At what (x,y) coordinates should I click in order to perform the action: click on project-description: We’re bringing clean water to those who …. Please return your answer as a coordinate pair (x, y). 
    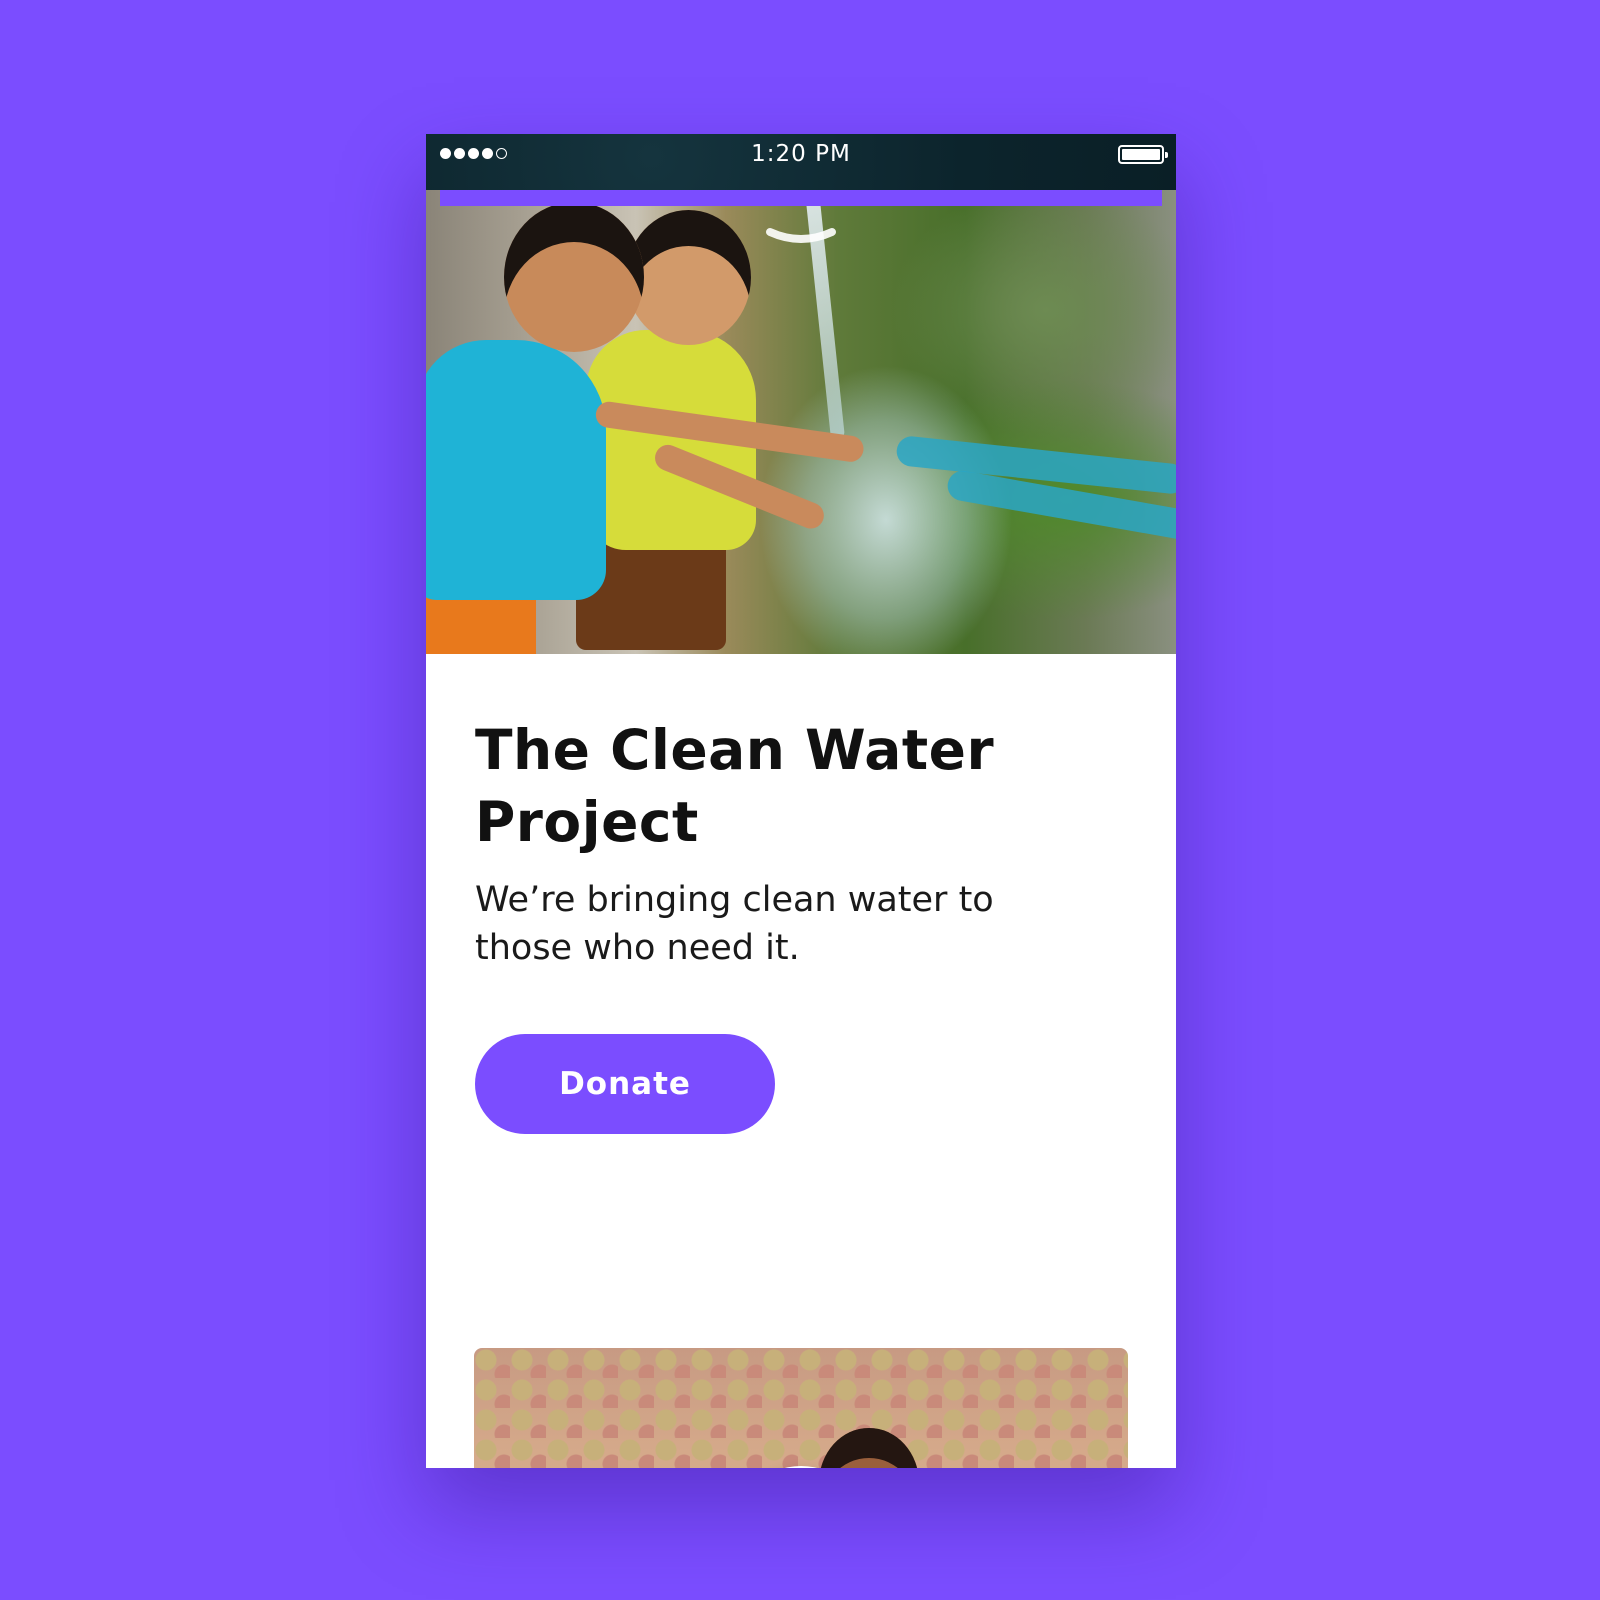
    Looking at the image, I should click on (734, 924).